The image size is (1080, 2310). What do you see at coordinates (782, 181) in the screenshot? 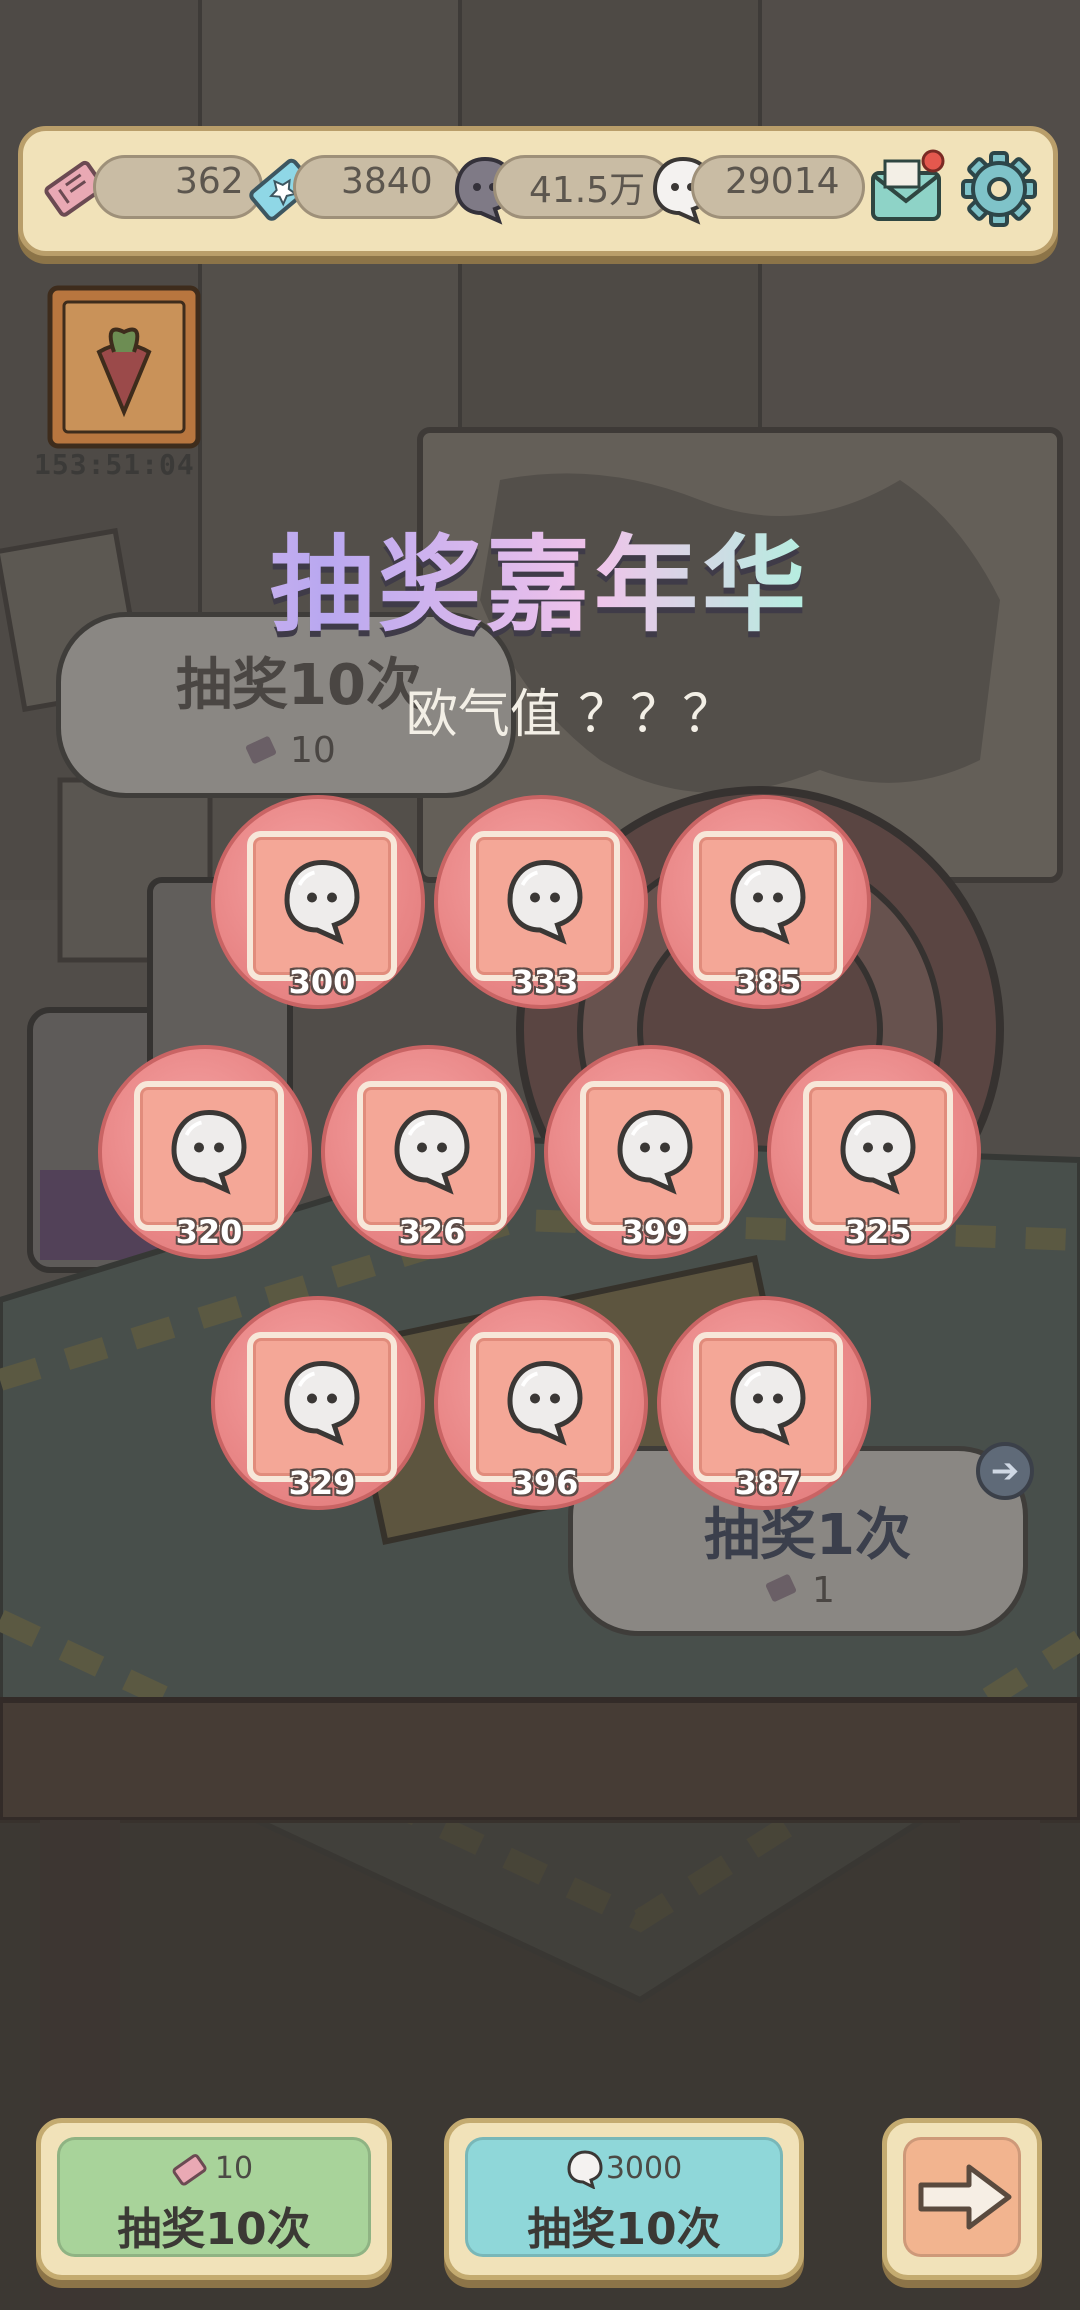
I see `white-ghost-count: 29014` at bounding box center [782, 181].